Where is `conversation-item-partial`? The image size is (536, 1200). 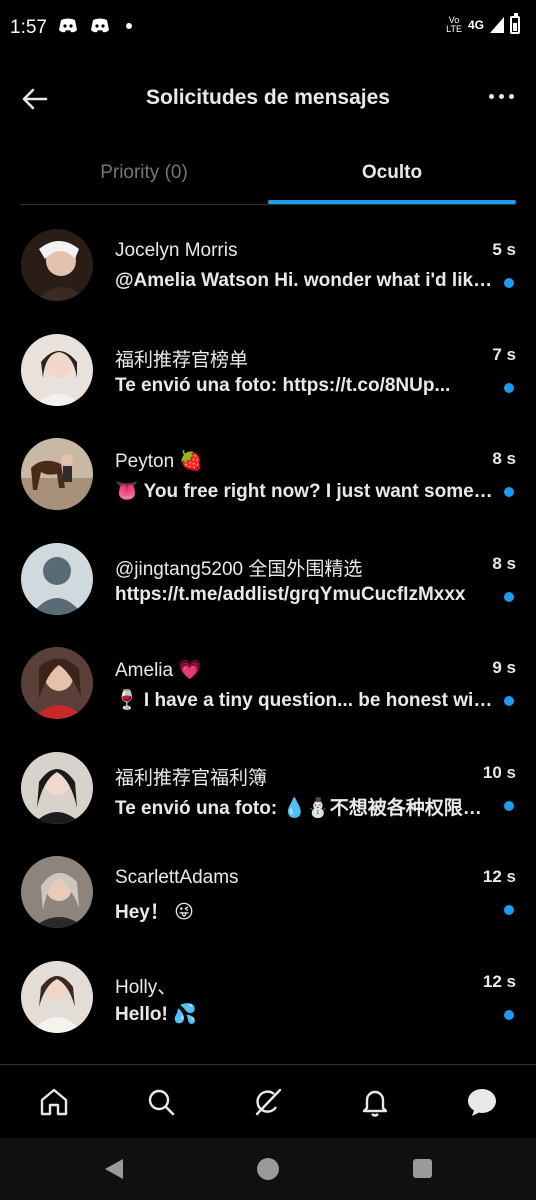 conversation-item-partial is located at coordinates (268, 1056).